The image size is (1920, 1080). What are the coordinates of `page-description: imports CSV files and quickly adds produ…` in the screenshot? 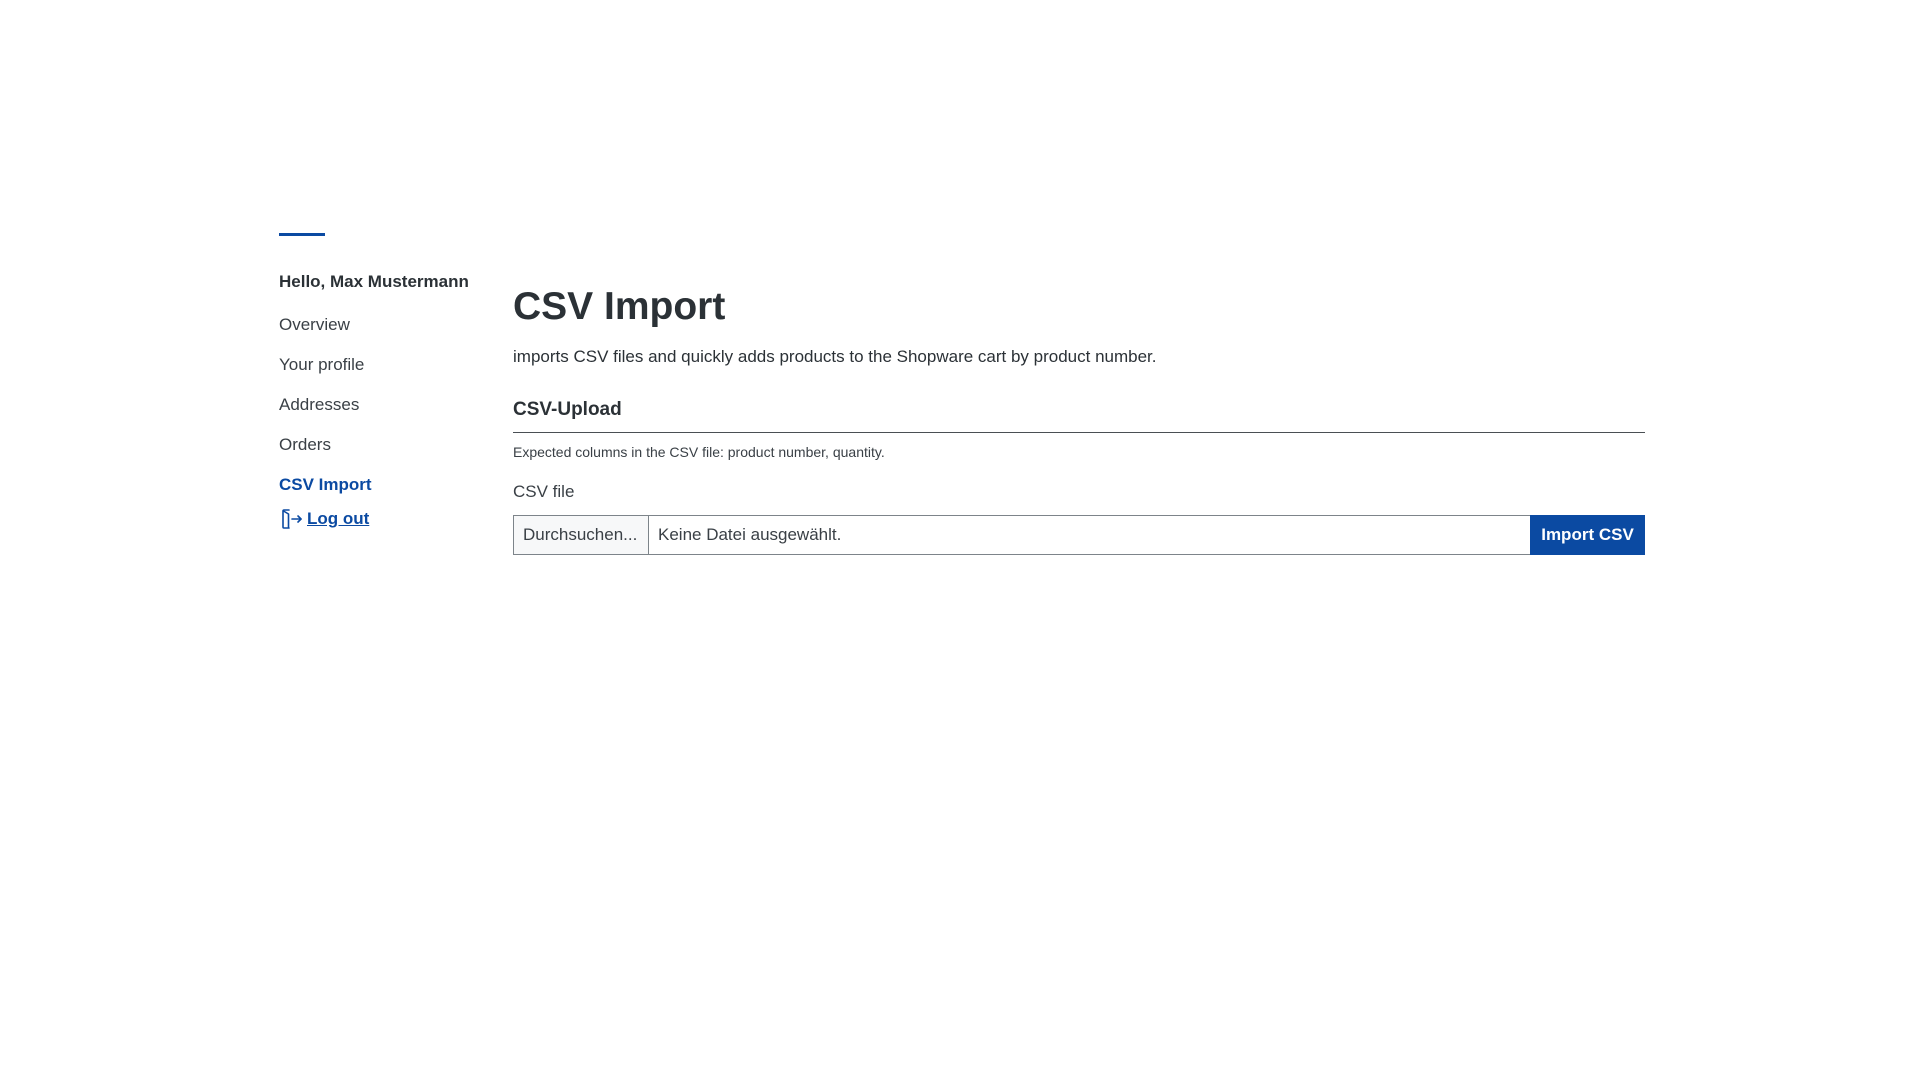 It's located at (835, 356).